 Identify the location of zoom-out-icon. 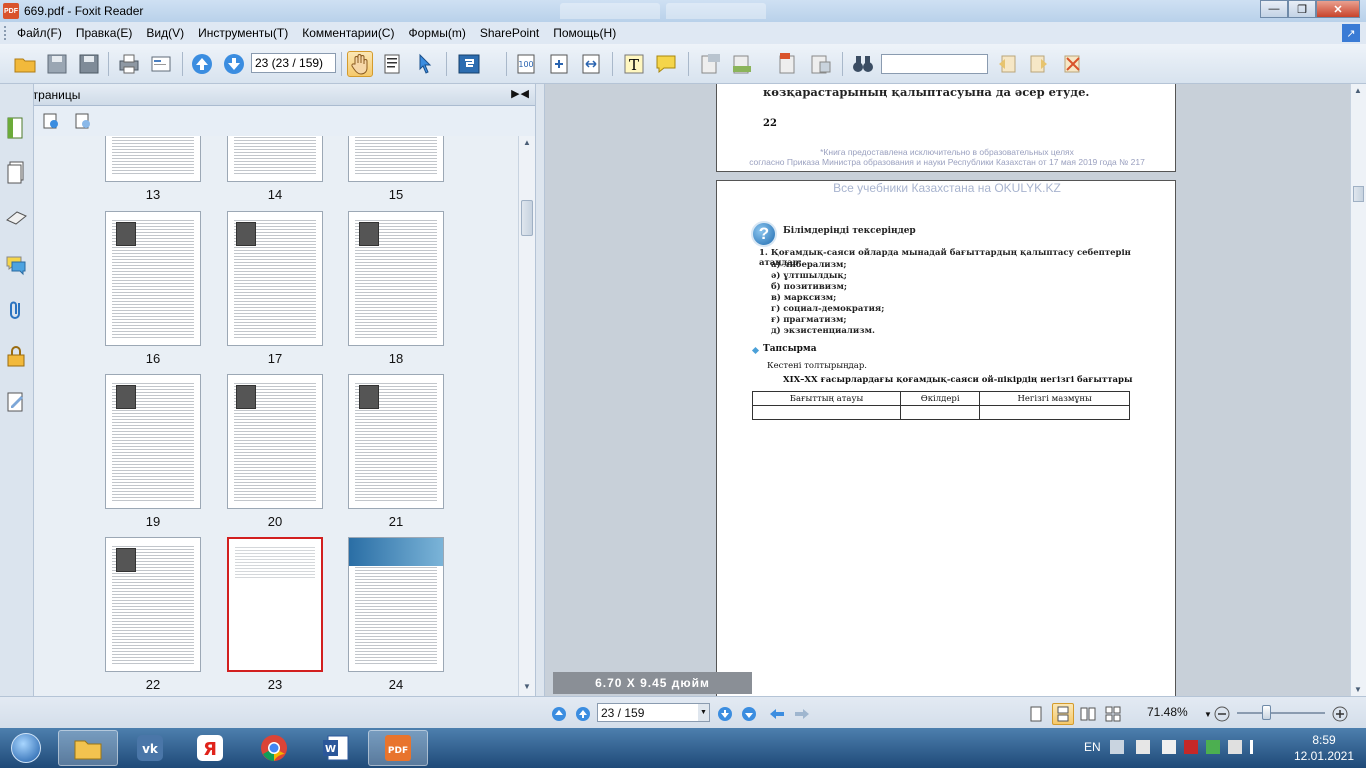
(1222, 714).